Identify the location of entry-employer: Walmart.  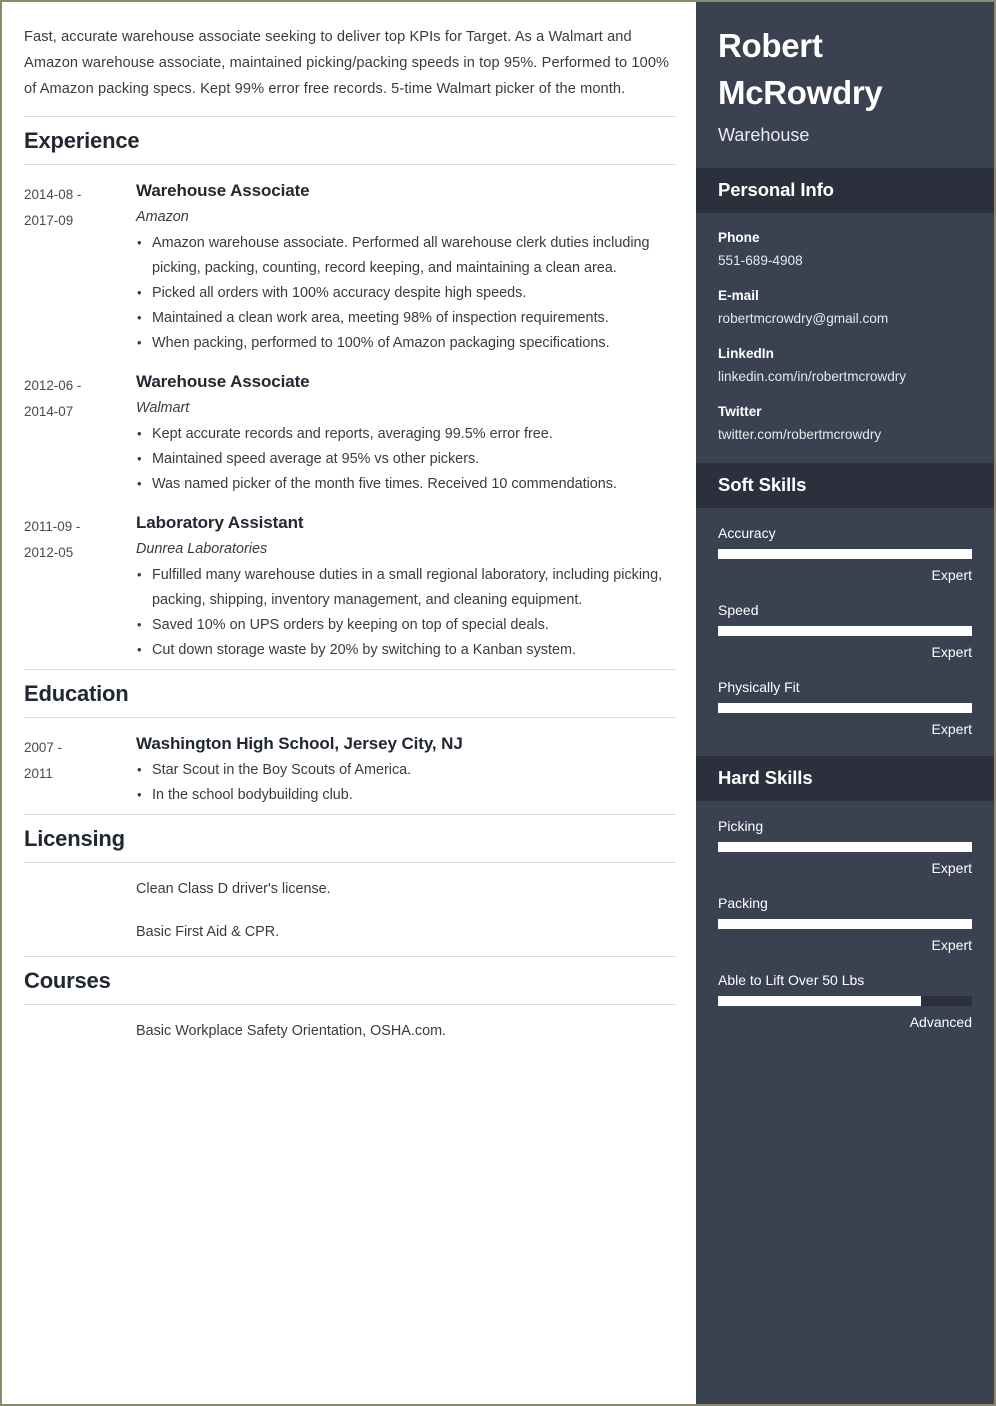
(163, 408).